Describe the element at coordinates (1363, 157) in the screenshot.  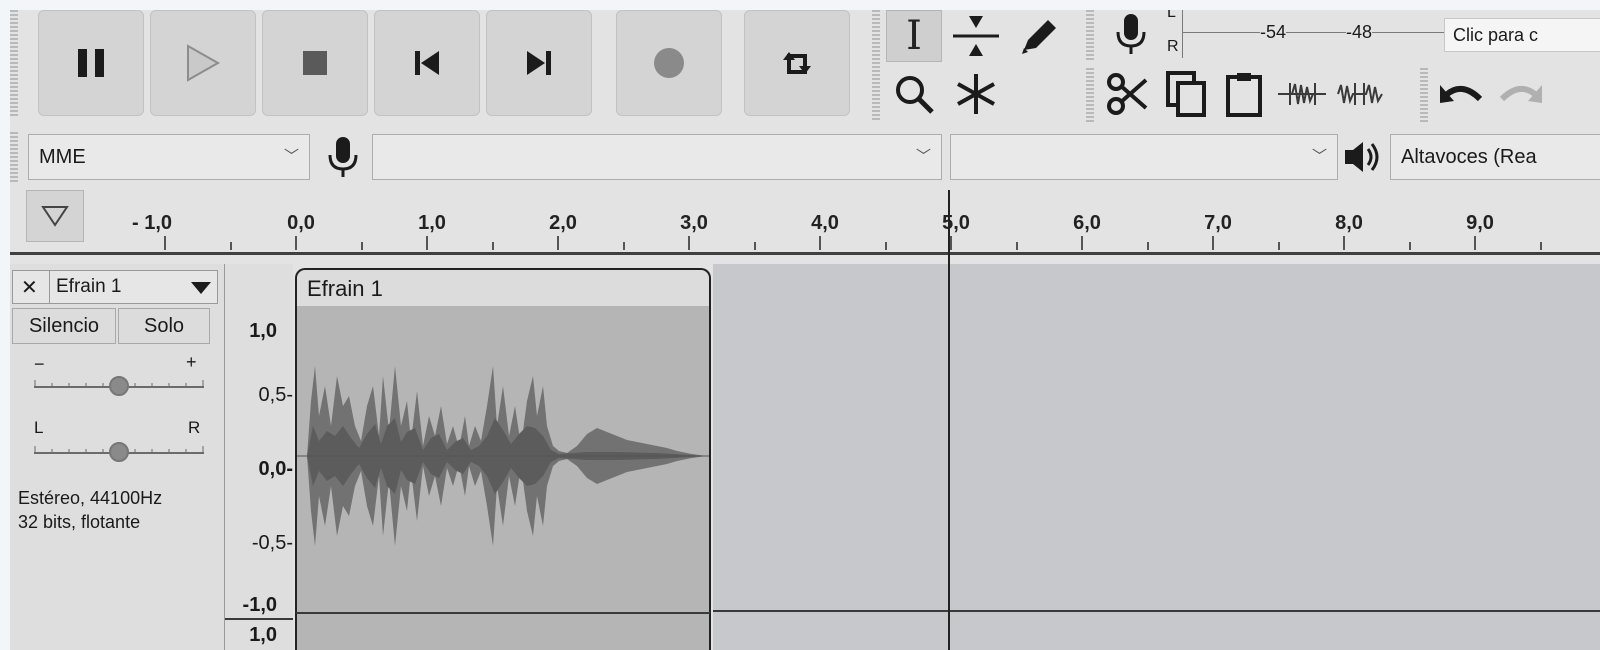
I see `playback-device-icon-wrap` at that location.